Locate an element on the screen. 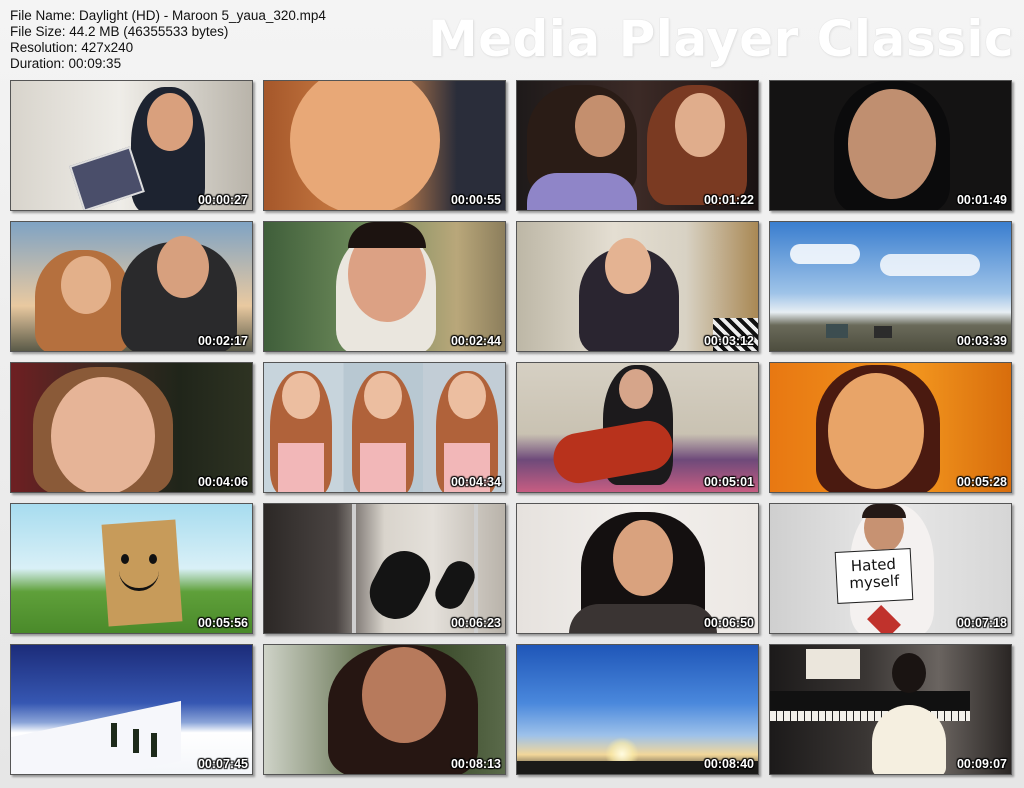 The image size is (1024, 788). thumbnail-timestamp: 00:01:49 is located at coordinates (981, 200).